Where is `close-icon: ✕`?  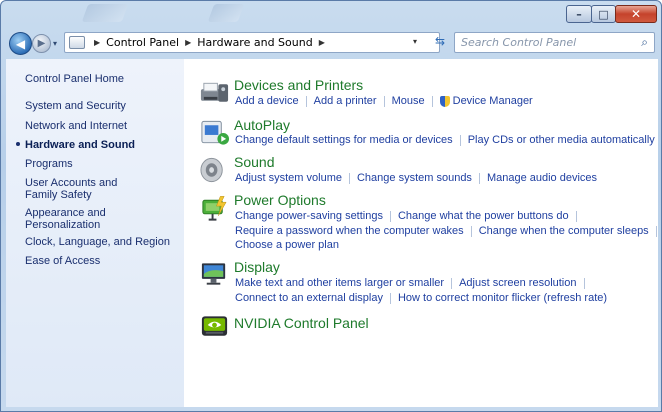 close-icon: ✕ is located at coordinates (636, 14).